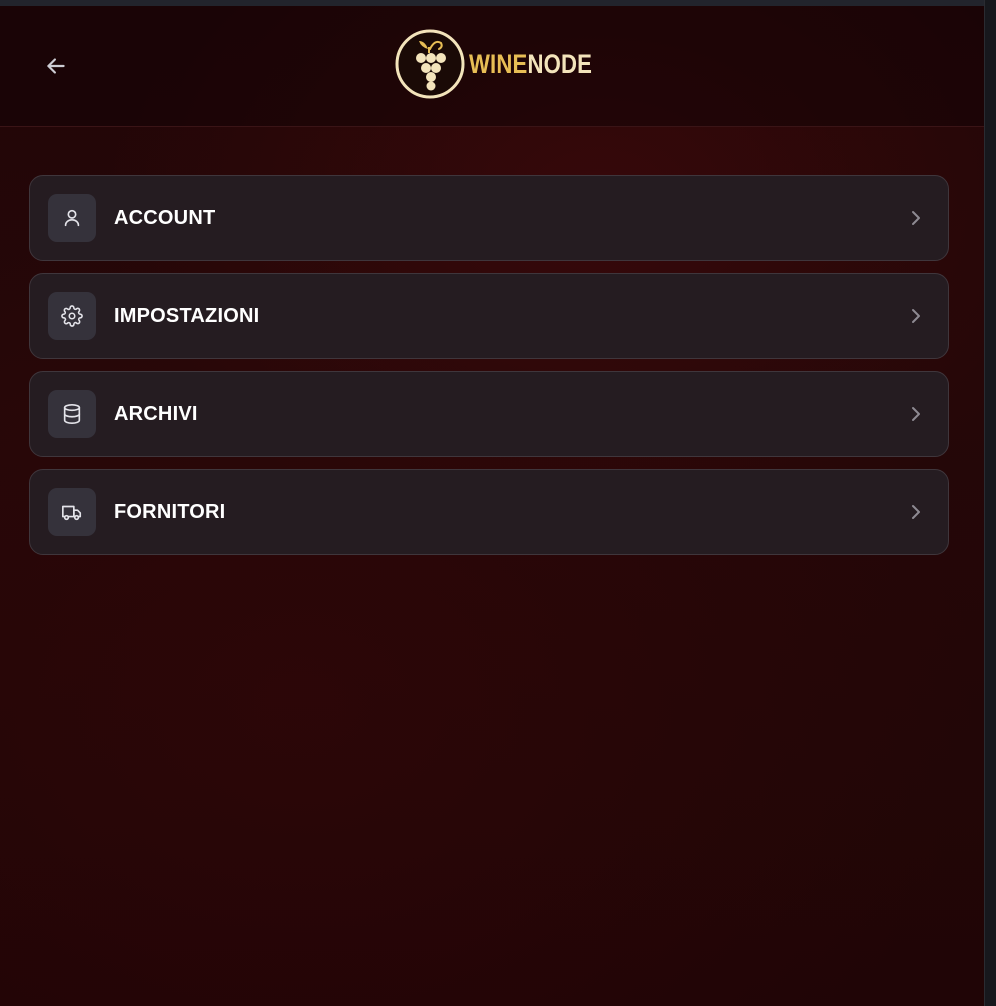 This screenshot has height=1006, width=996. I want to click on window-right-edge, so click(990, 503).